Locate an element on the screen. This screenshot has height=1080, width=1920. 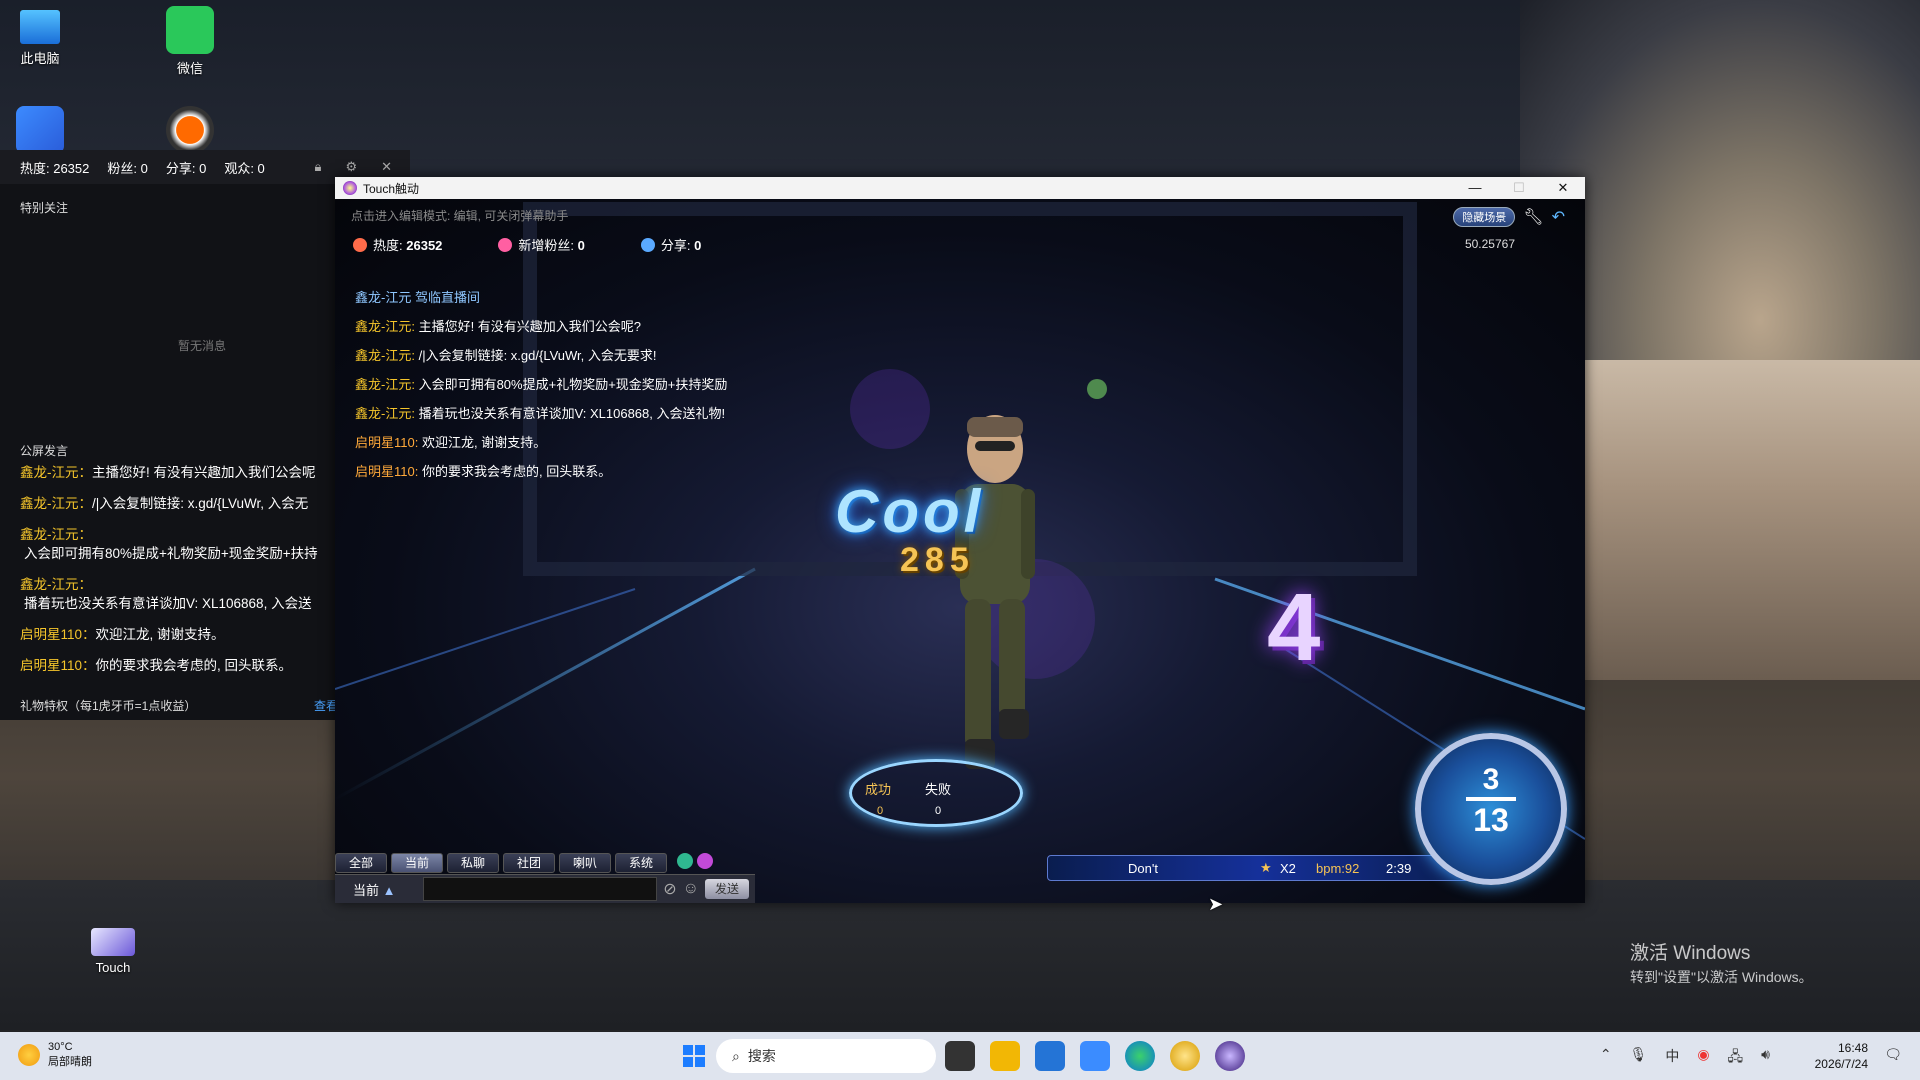
chevron-up-icon: ⌃ is located at coordinates (1606, 1058).